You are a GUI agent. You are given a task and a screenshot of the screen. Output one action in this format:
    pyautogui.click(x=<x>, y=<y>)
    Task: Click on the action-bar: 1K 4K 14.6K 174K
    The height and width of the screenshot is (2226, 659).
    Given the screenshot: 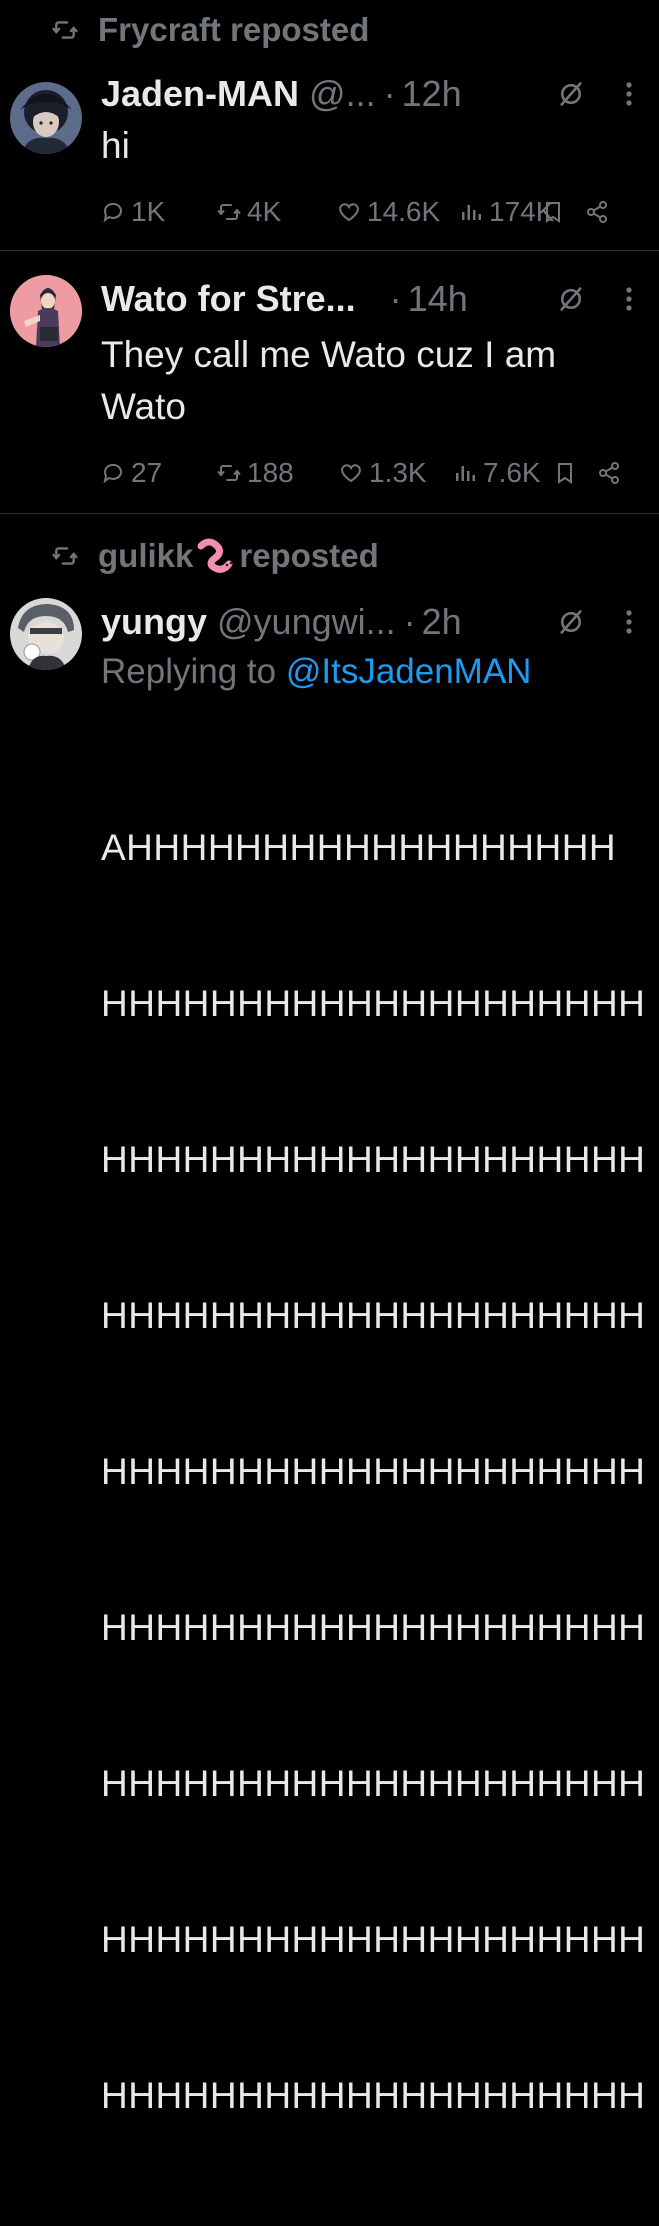 What is the action you would take?
    pyautogui.click(x=370, y=212)
    